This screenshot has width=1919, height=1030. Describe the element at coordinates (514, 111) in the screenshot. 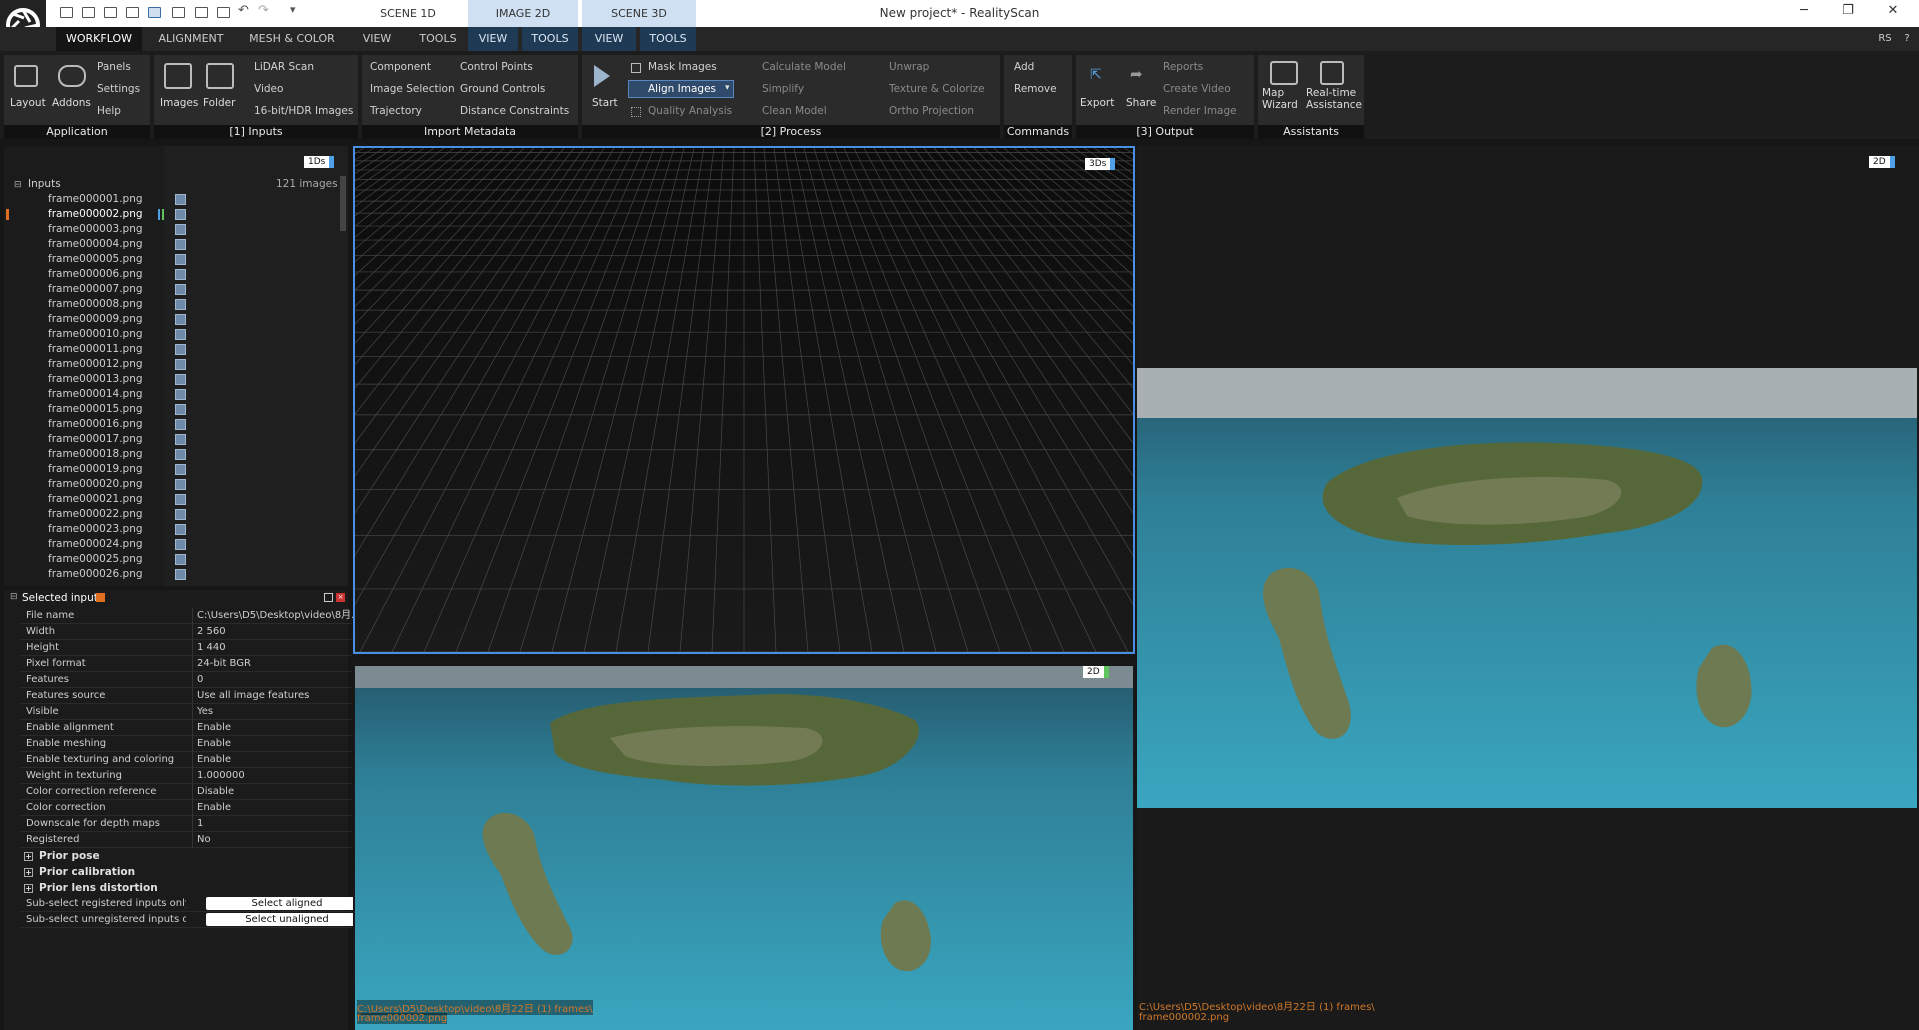

I see `distance-constraints-button: Distance Constraints` at that location.